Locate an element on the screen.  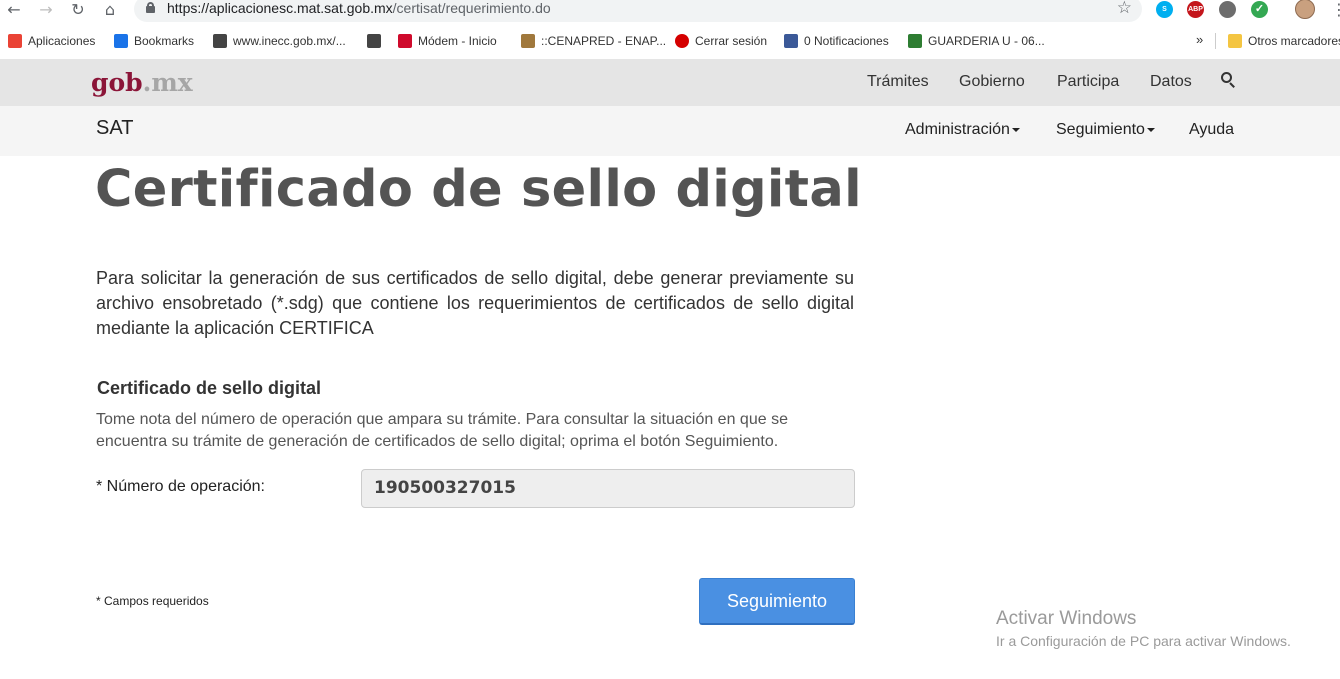
gob-logo: gob.mx is located at coordinates (142, 82).